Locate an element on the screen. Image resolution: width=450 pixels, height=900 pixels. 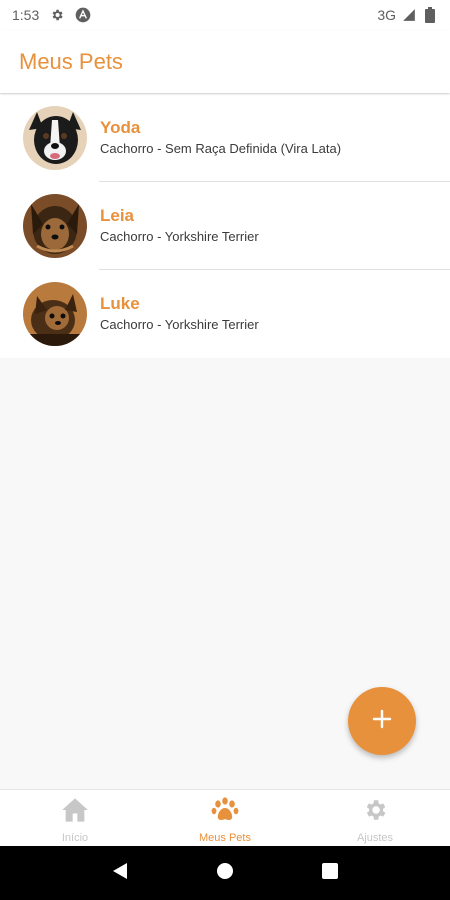
app-bar: Meus Pets is located at coordinates (225, 61).